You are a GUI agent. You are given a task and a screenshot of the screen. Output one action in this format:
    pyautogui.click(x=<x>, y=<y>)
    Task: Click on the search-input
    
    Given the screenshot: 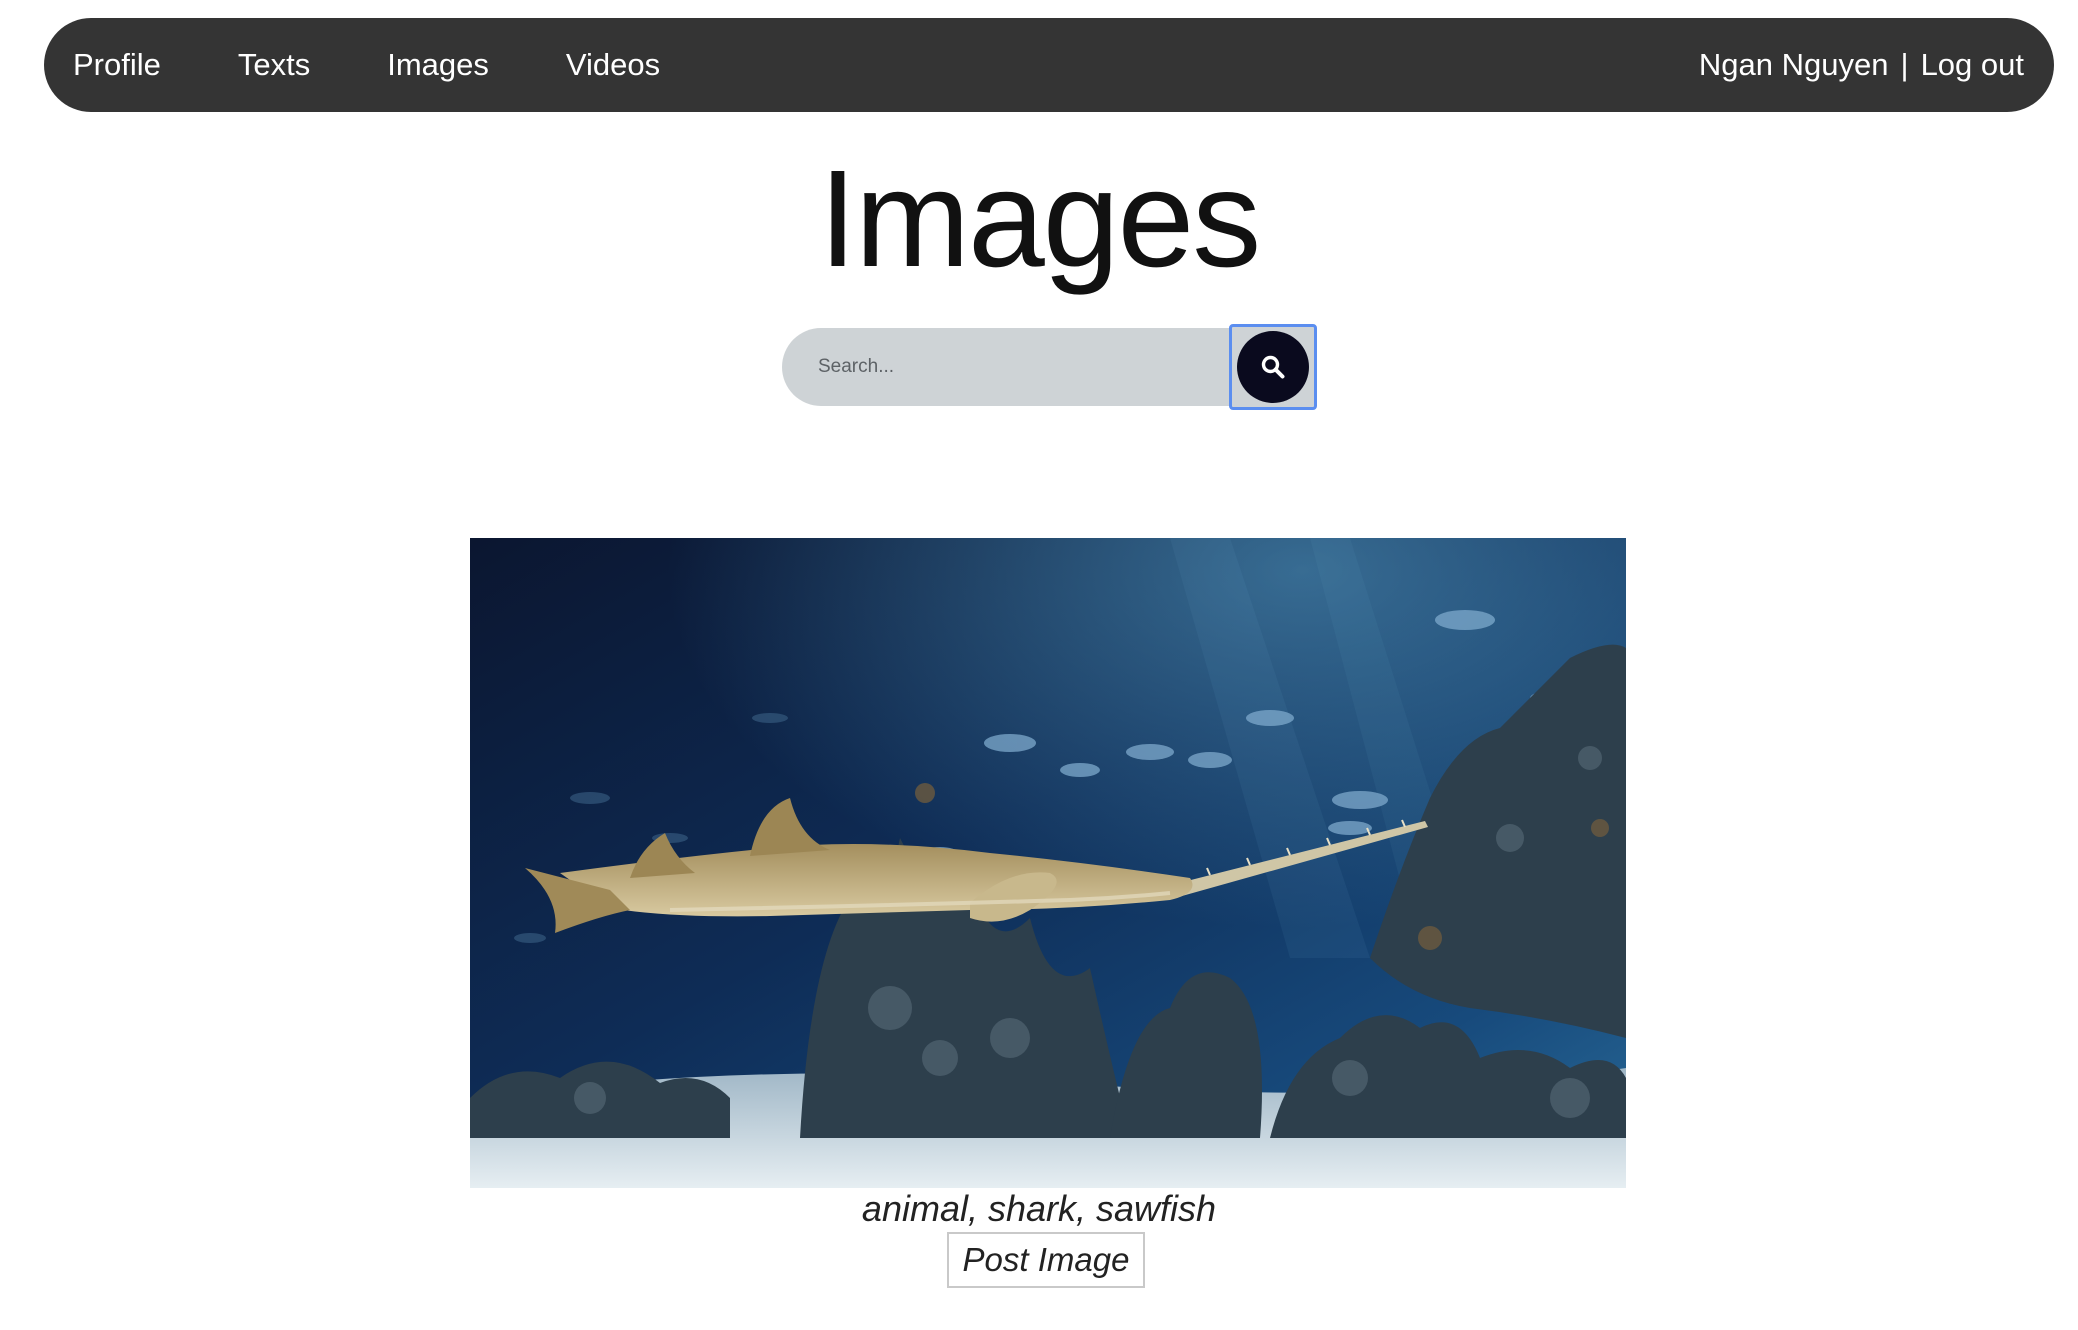 What is the action you would take?
    pyautogui.click(x=1032, y=367)
    